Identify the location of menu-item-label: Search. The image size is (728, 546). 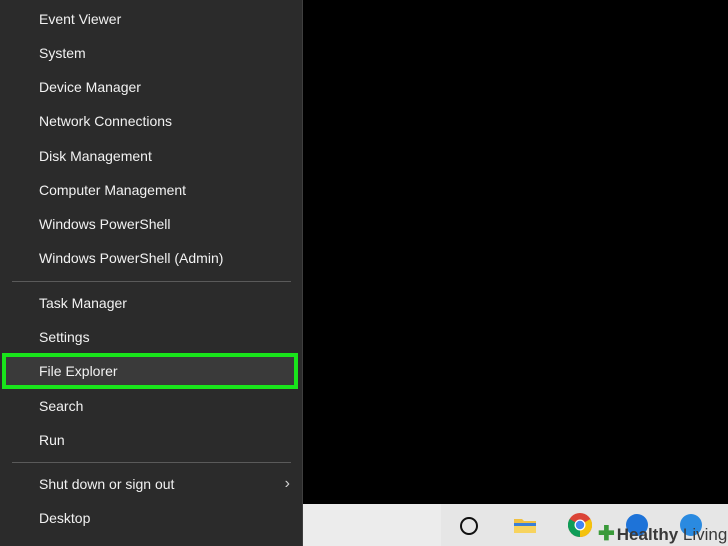
(61, 406).